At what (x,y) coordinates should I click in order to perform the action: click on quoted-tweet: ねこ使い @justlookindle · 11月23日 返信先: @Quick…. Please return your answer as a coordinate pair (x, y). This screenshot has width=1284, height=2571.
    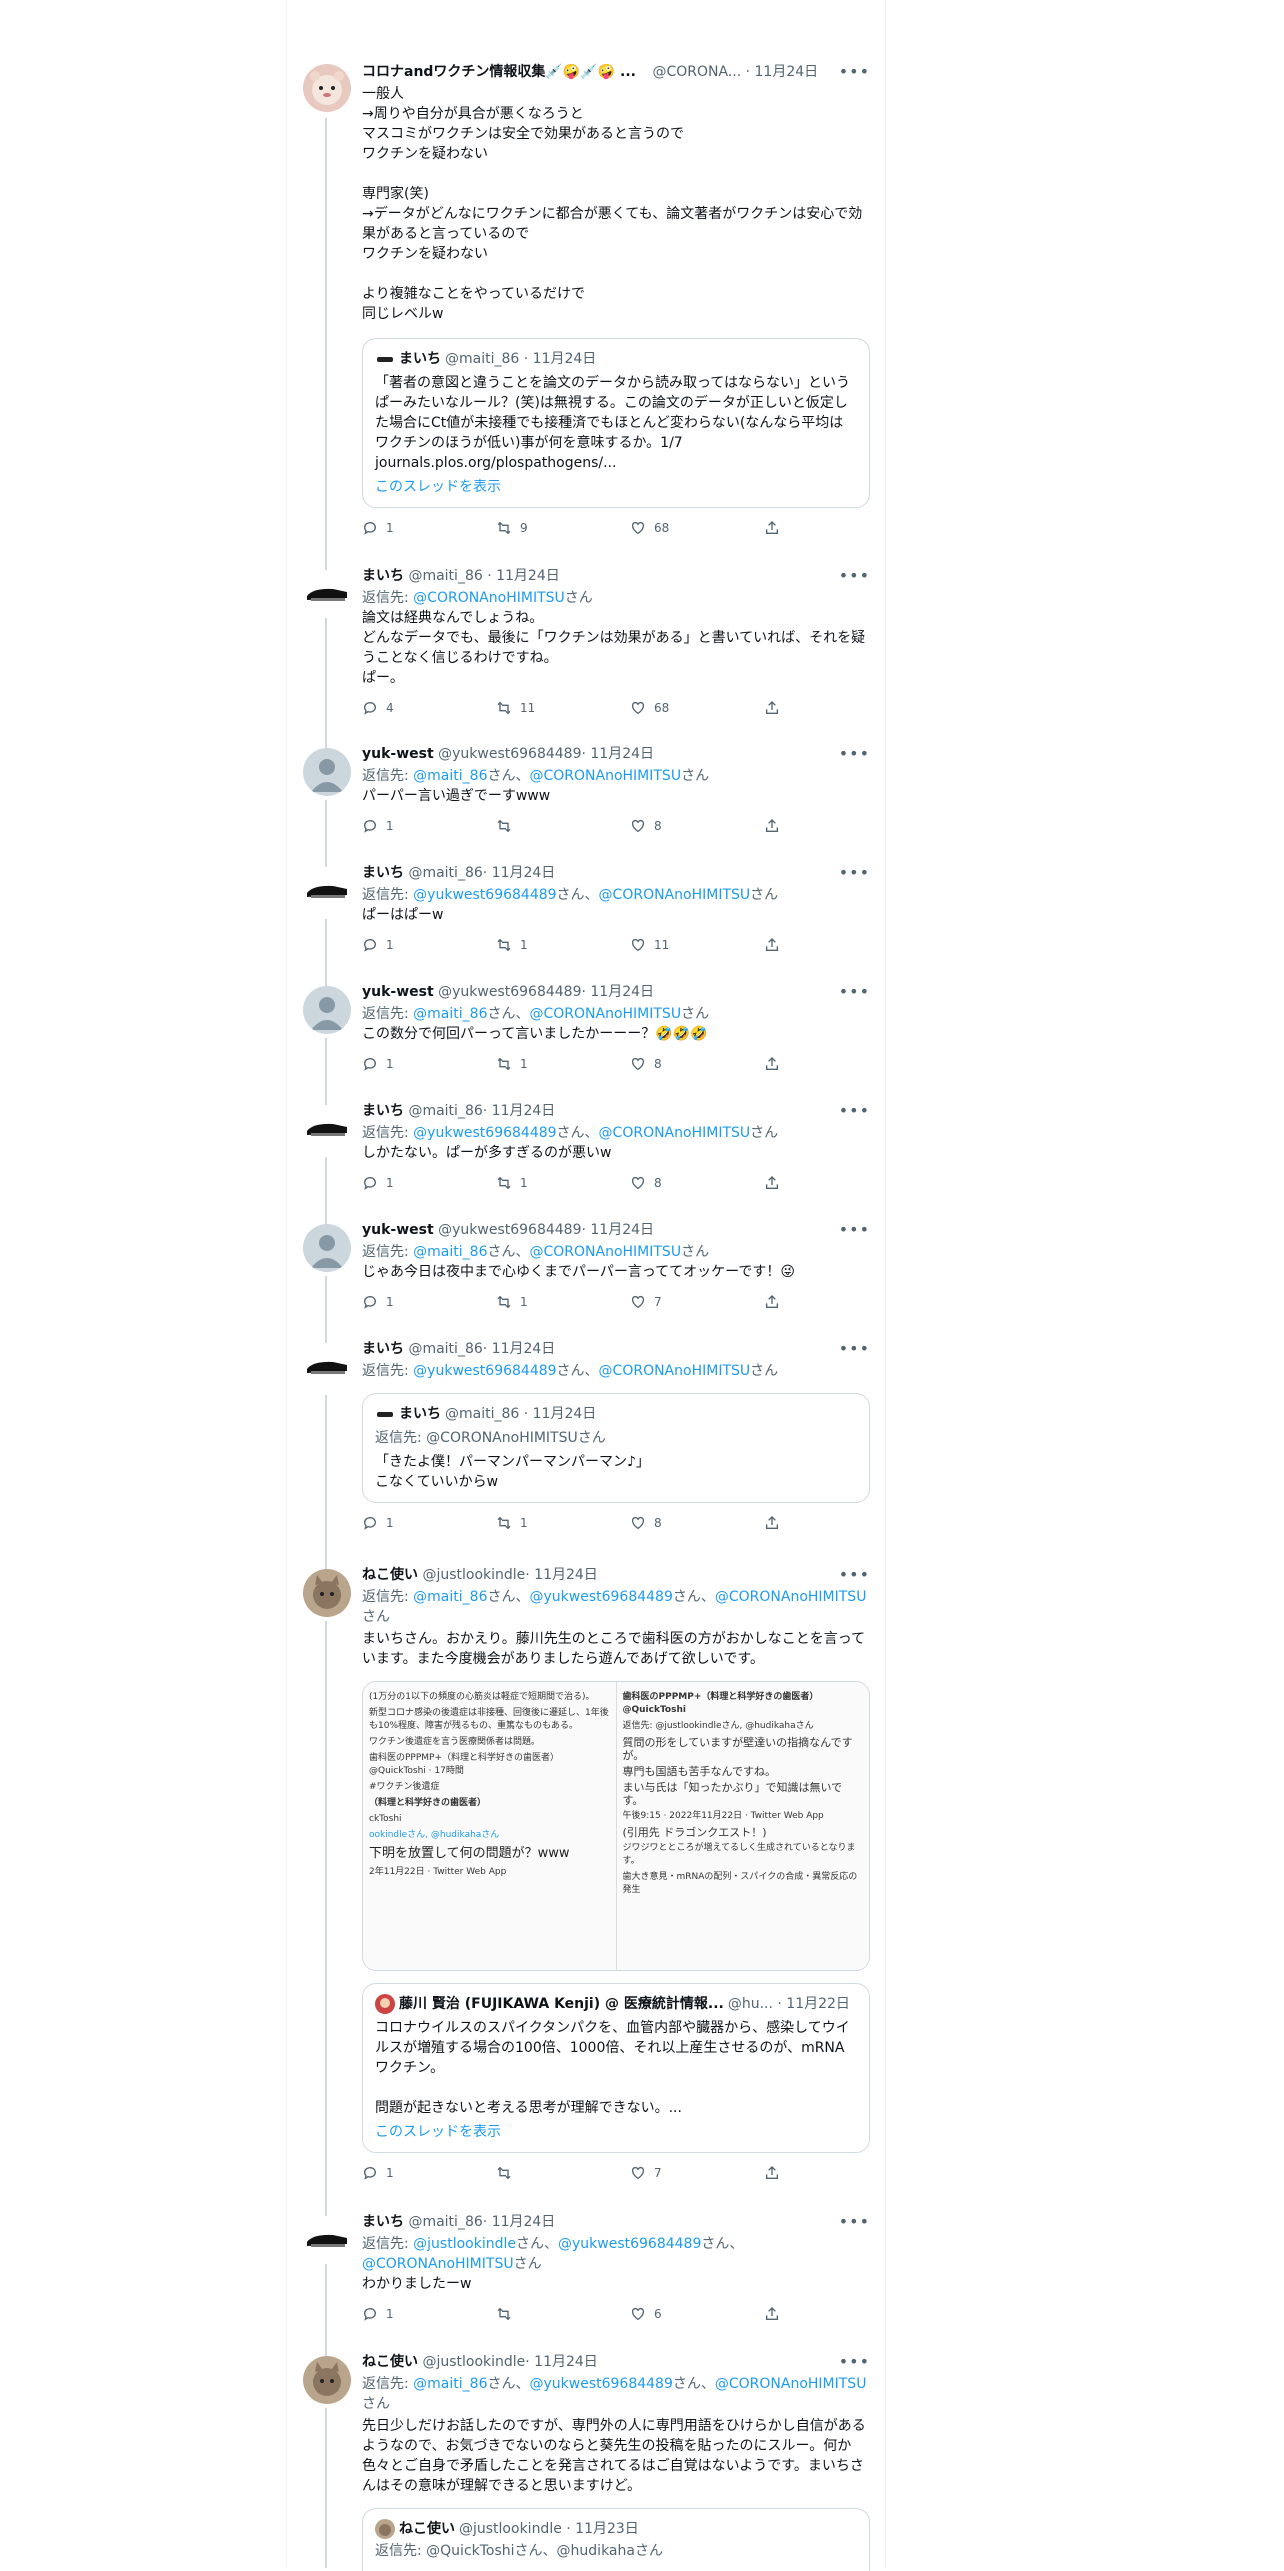
    Looking at the image, I should click on (616, 2539).